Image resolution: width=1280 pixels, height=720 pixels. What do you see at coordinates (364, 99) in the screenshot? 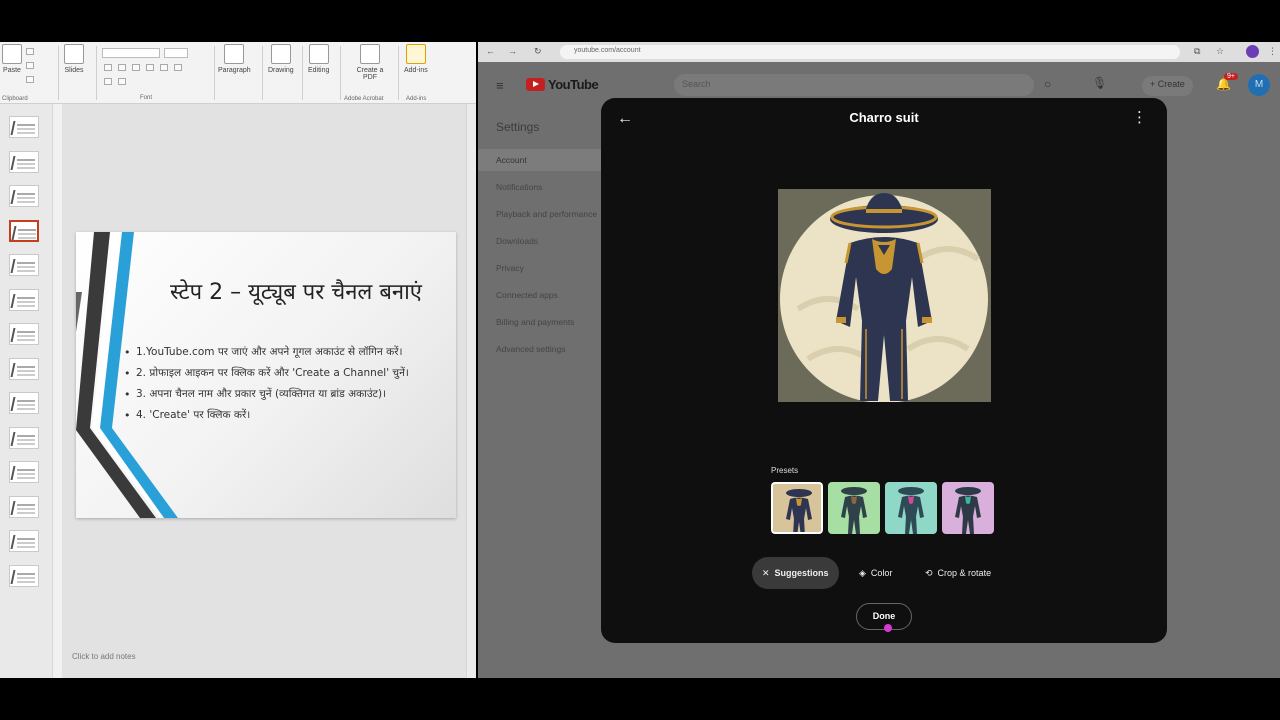
I see `adobe-group-label: Adobe Acrobat` at bounding box center [364, 99].